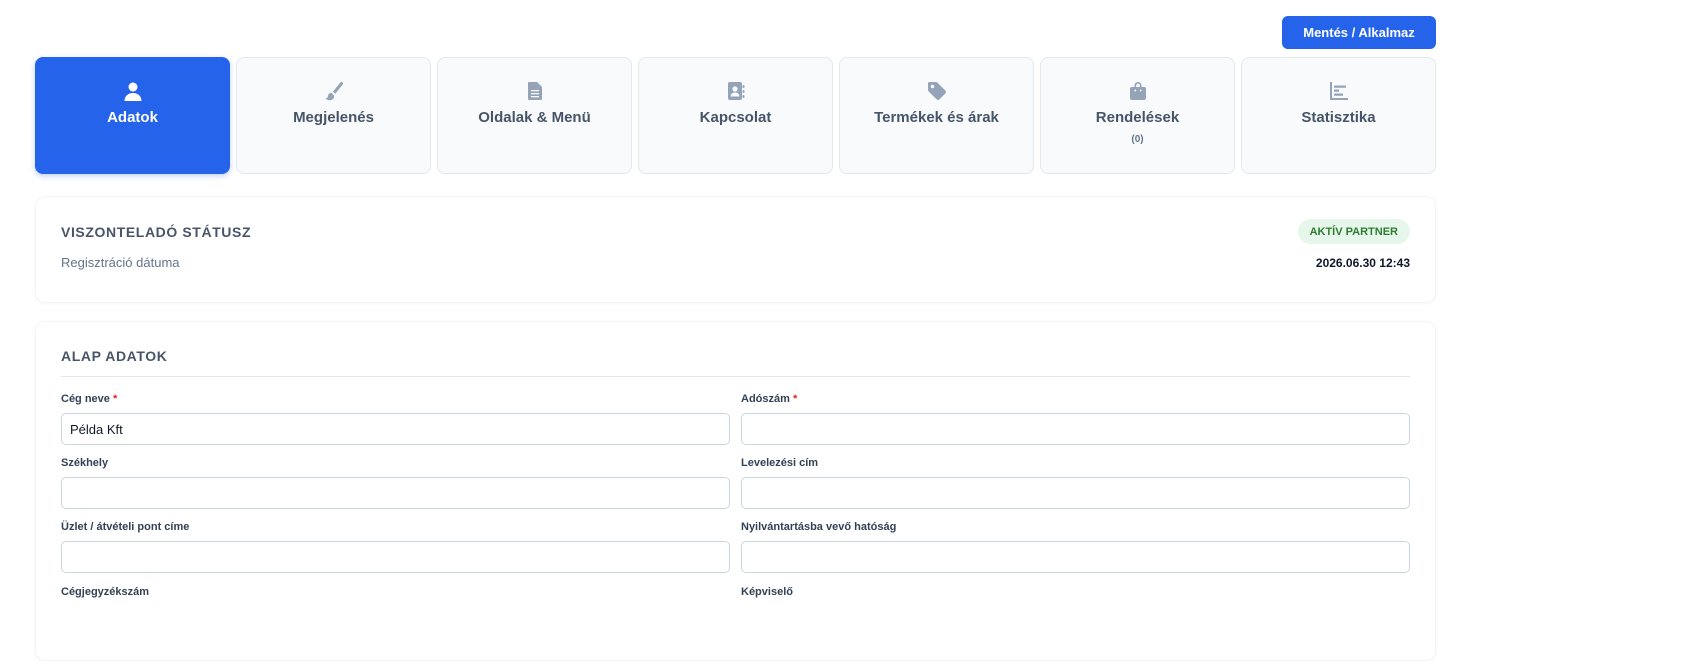 The width and height of the screenshot is (1684, 661). I want to click on registration-date-label: Regisztráció dátuma, so click(120, 262).